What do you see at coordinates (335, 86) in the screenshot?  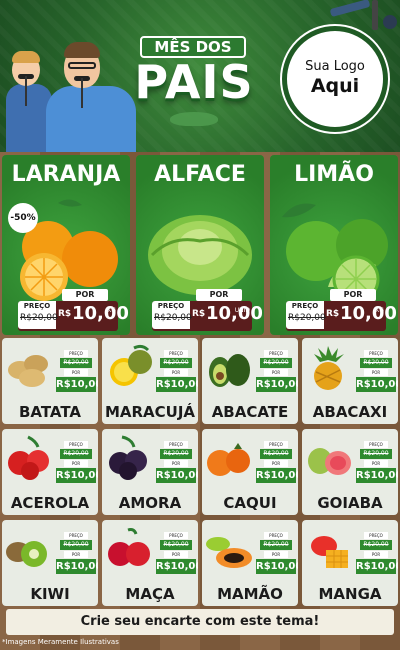 I see `logo-line-2: Aqui` at bounding box center [335, 86].